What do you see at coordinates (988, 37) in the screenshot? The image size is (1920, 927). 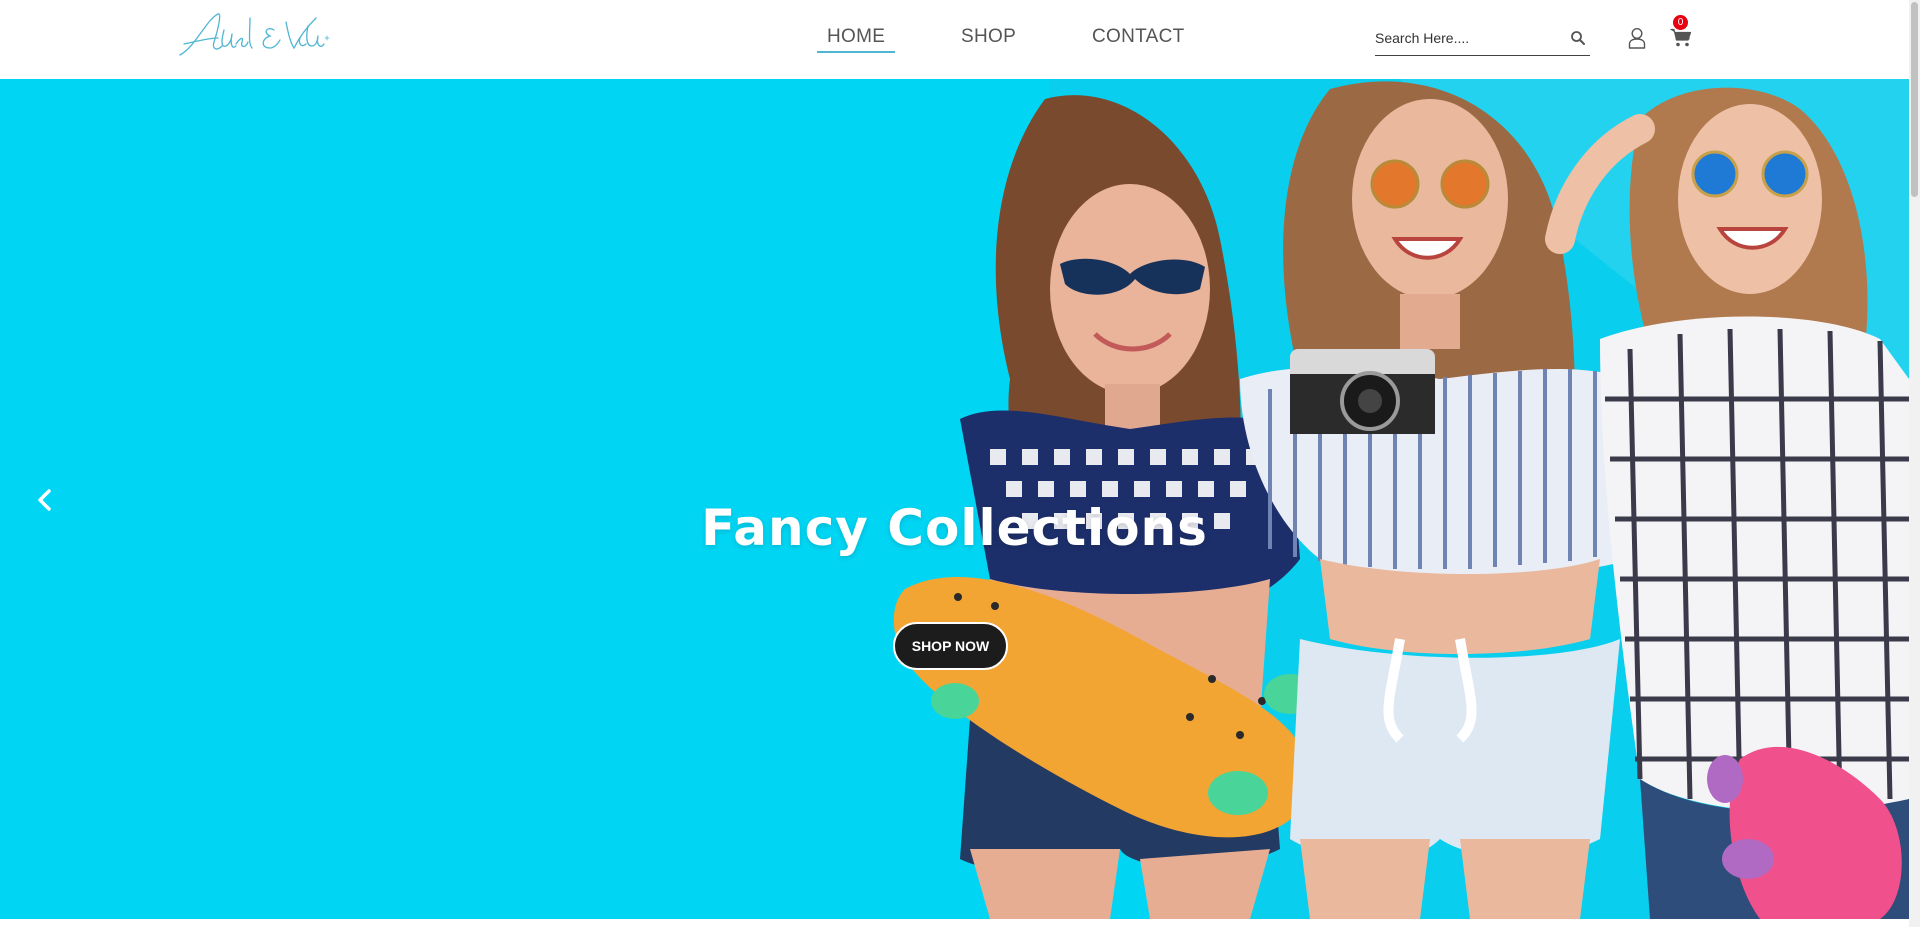 I see `nav-shop: SHOP` at bounding box center [988, 37].